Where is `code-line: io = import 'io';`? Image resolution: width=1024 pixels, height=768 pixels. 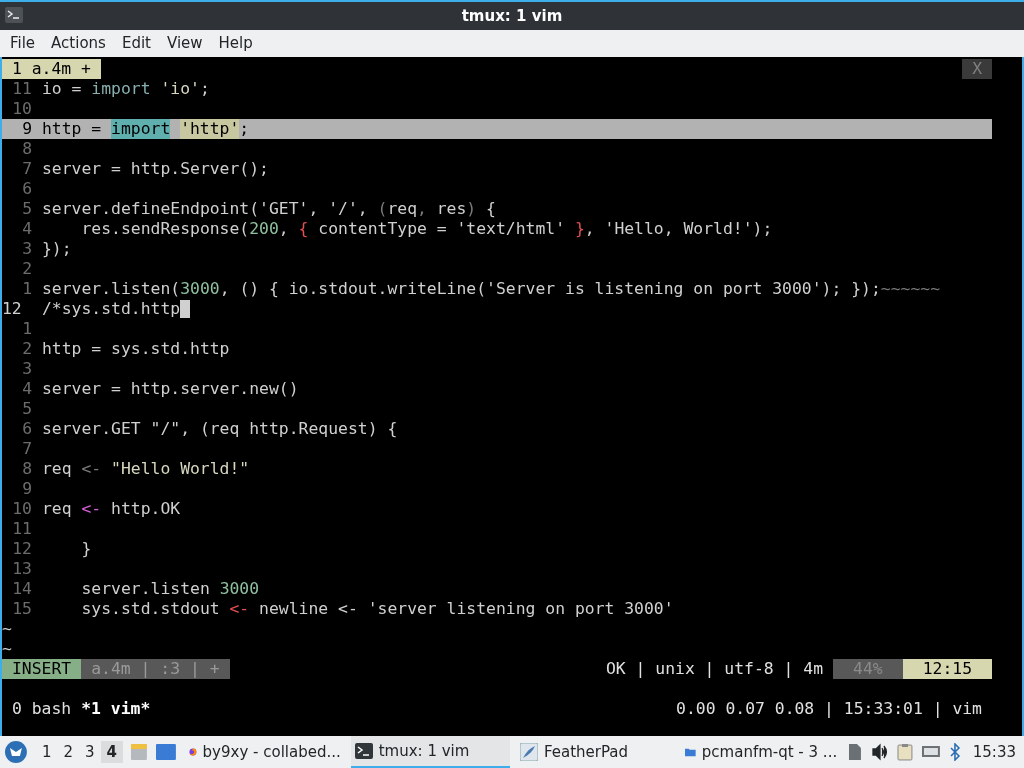
code-line: io = import 'io'; is located at coordinates (126, 89).